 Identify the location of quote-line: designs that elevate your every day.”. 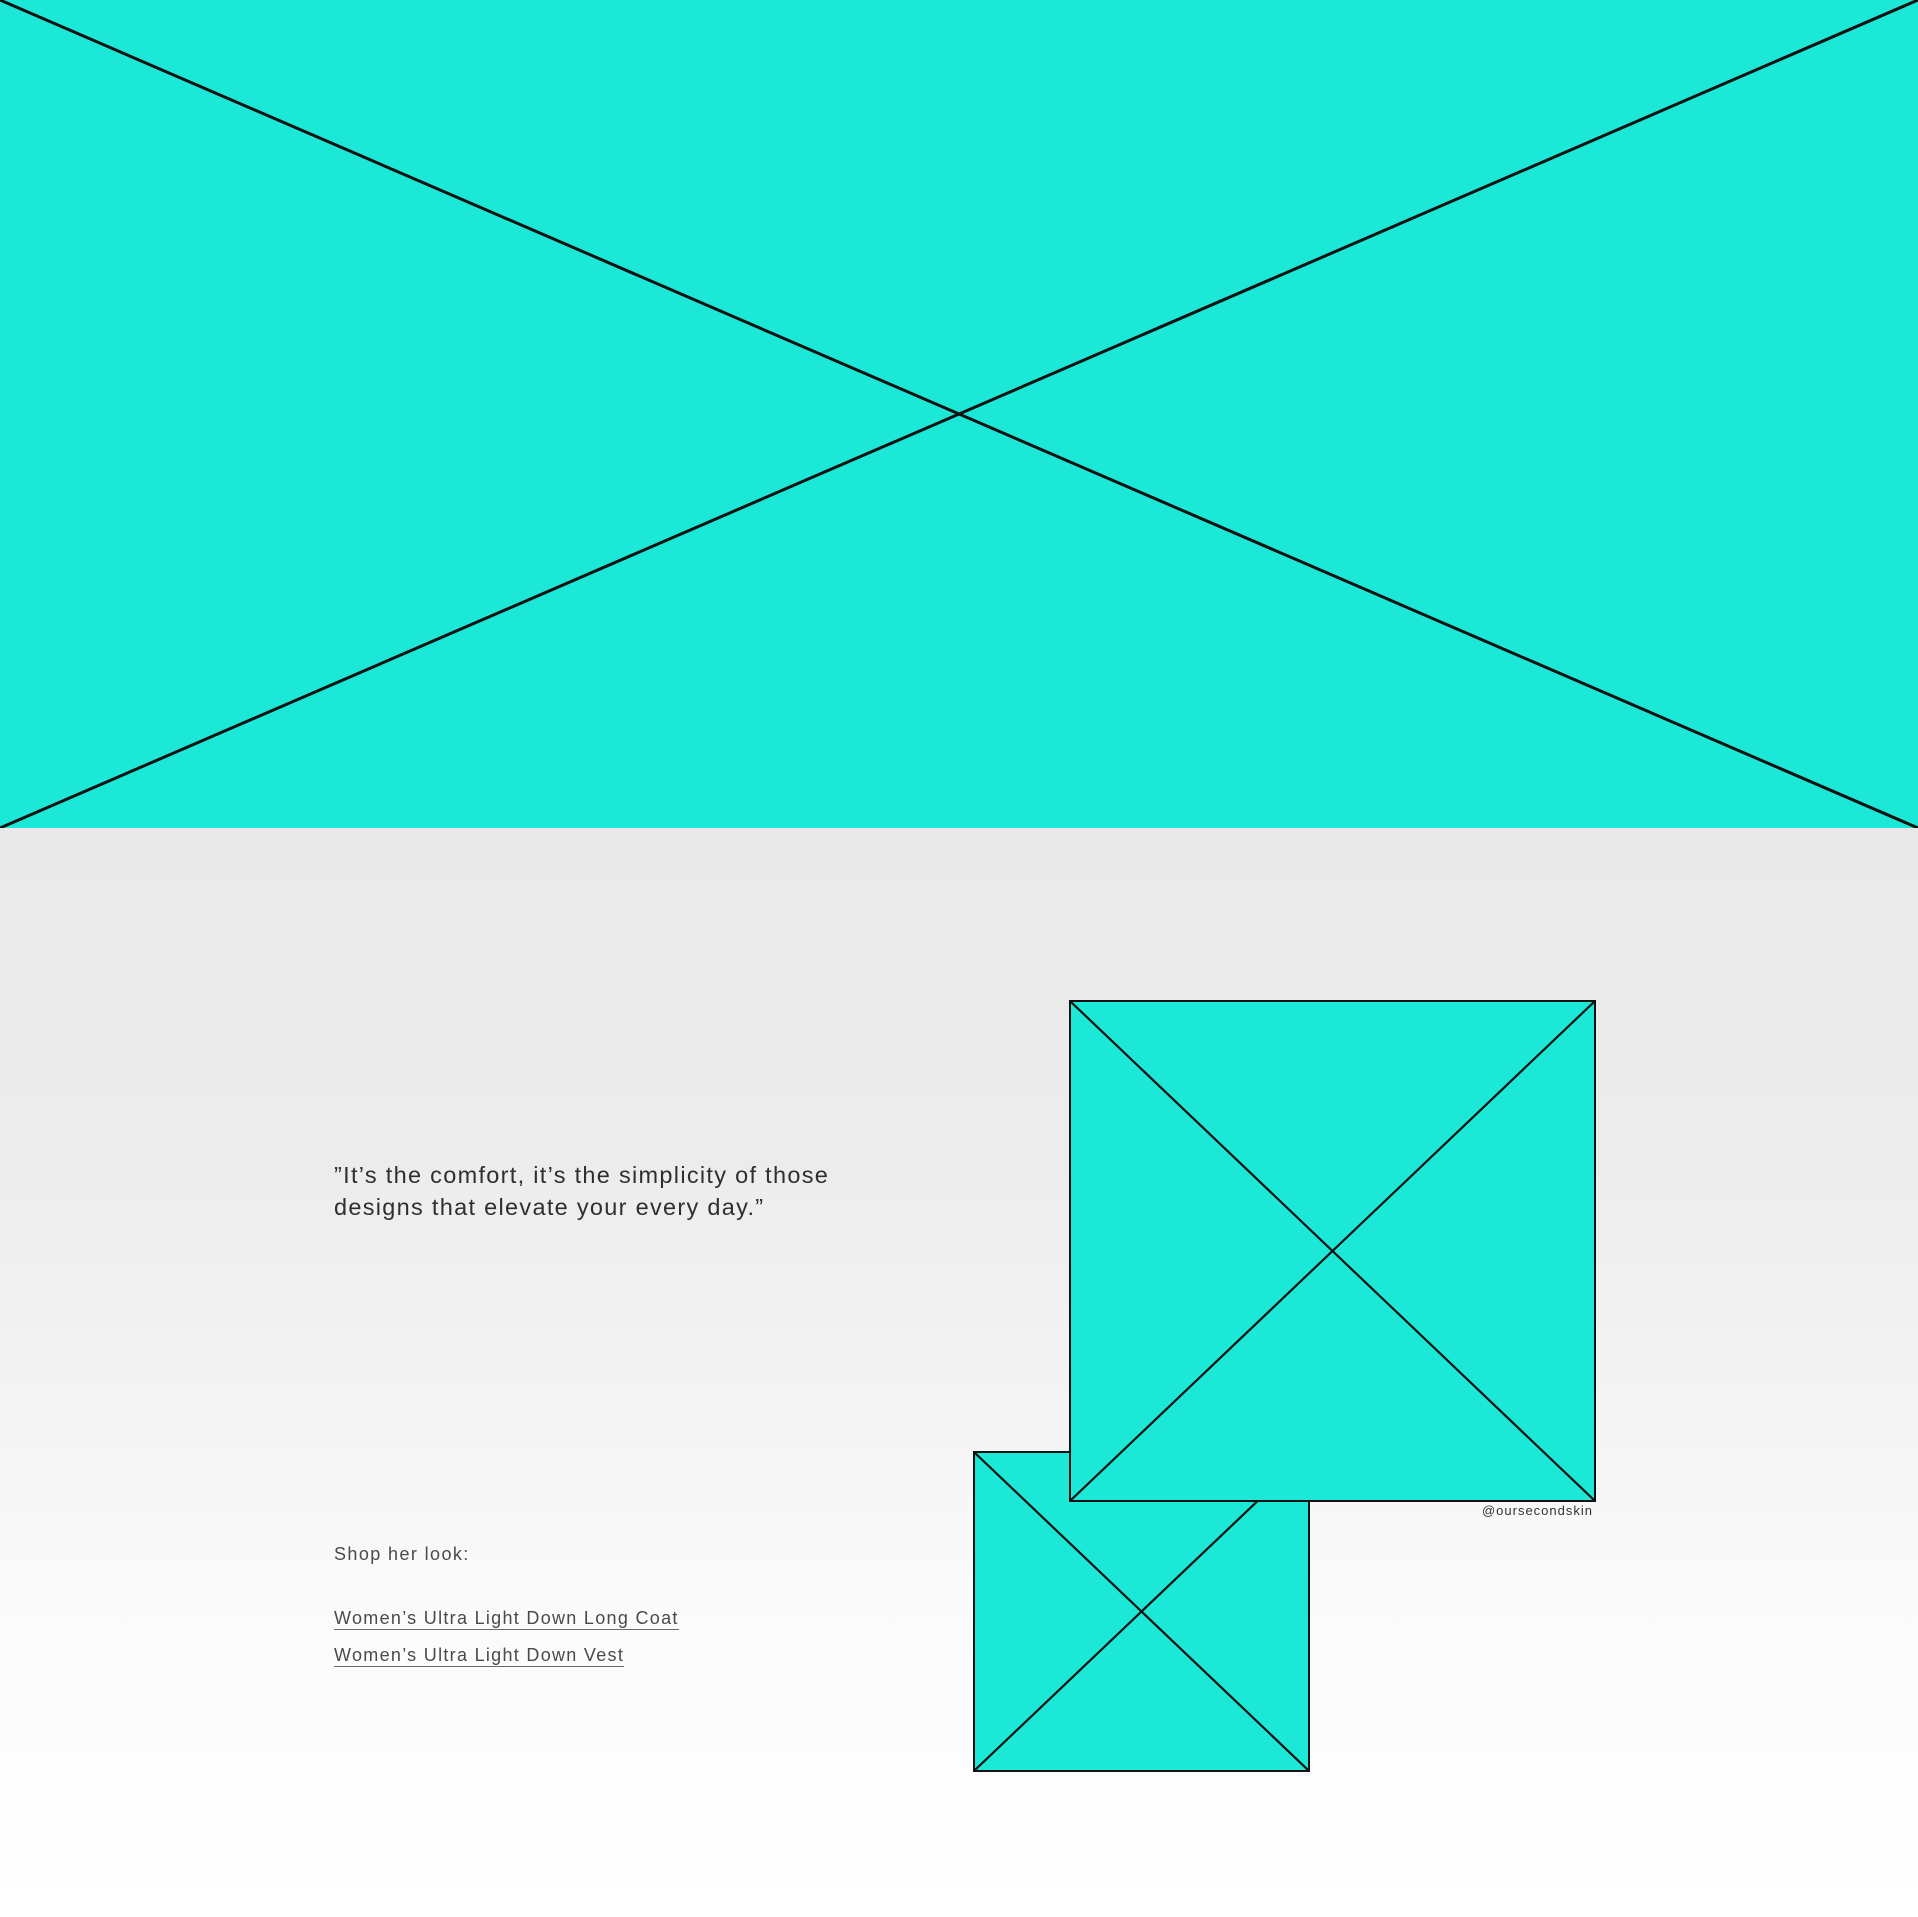
(549, 1206).